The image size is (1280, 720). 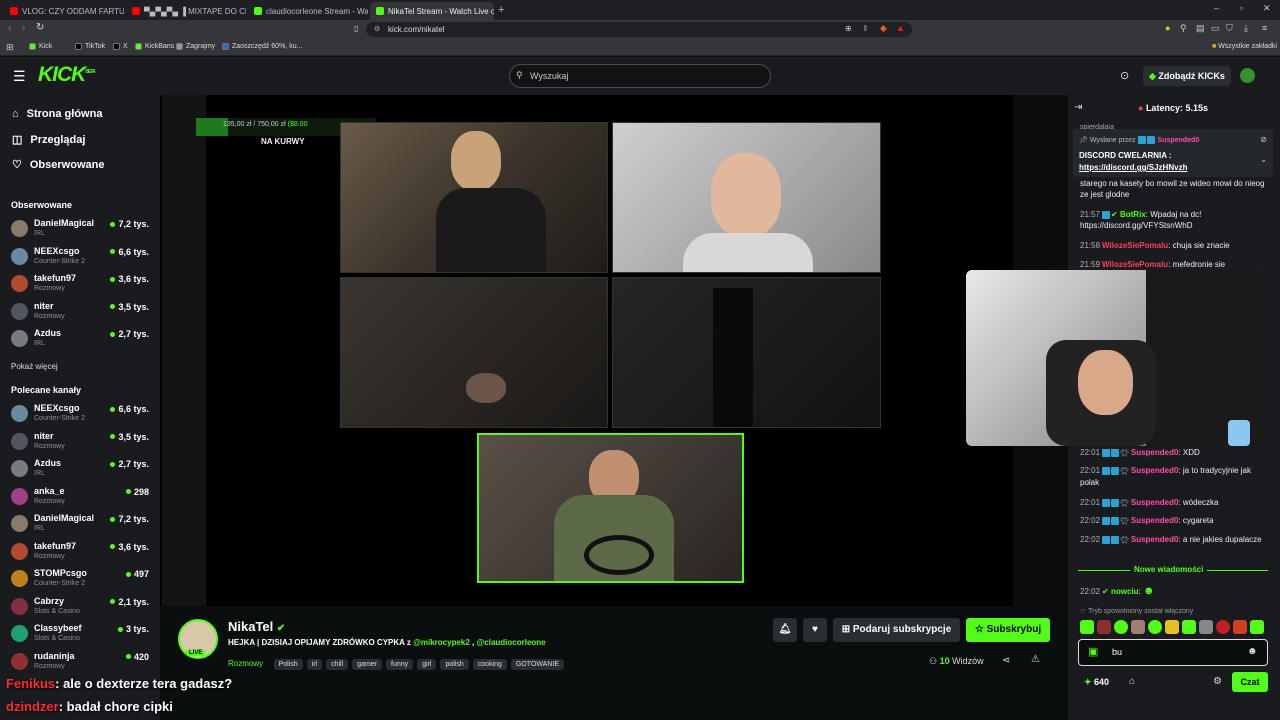 What do you see at coordinates (81, 664) in the screenshot?
I see `sidebar-channel: rudaninja Rozmowy 420` at bounding box center [81, 664].